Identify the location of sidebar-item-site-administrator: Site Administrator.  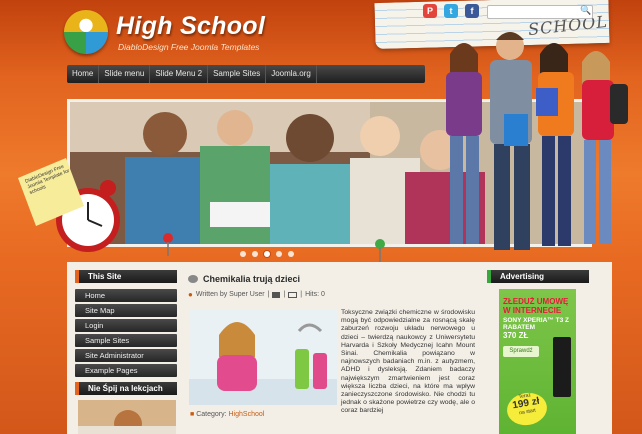
(126, 355).